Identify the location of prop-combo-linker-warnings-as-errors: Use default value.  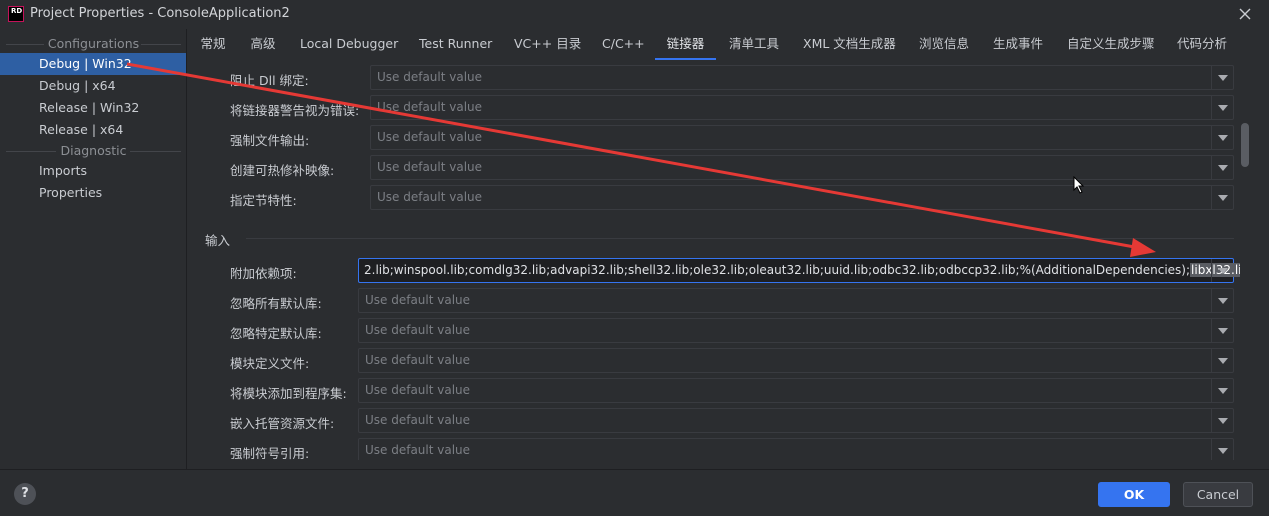
(802, 107).